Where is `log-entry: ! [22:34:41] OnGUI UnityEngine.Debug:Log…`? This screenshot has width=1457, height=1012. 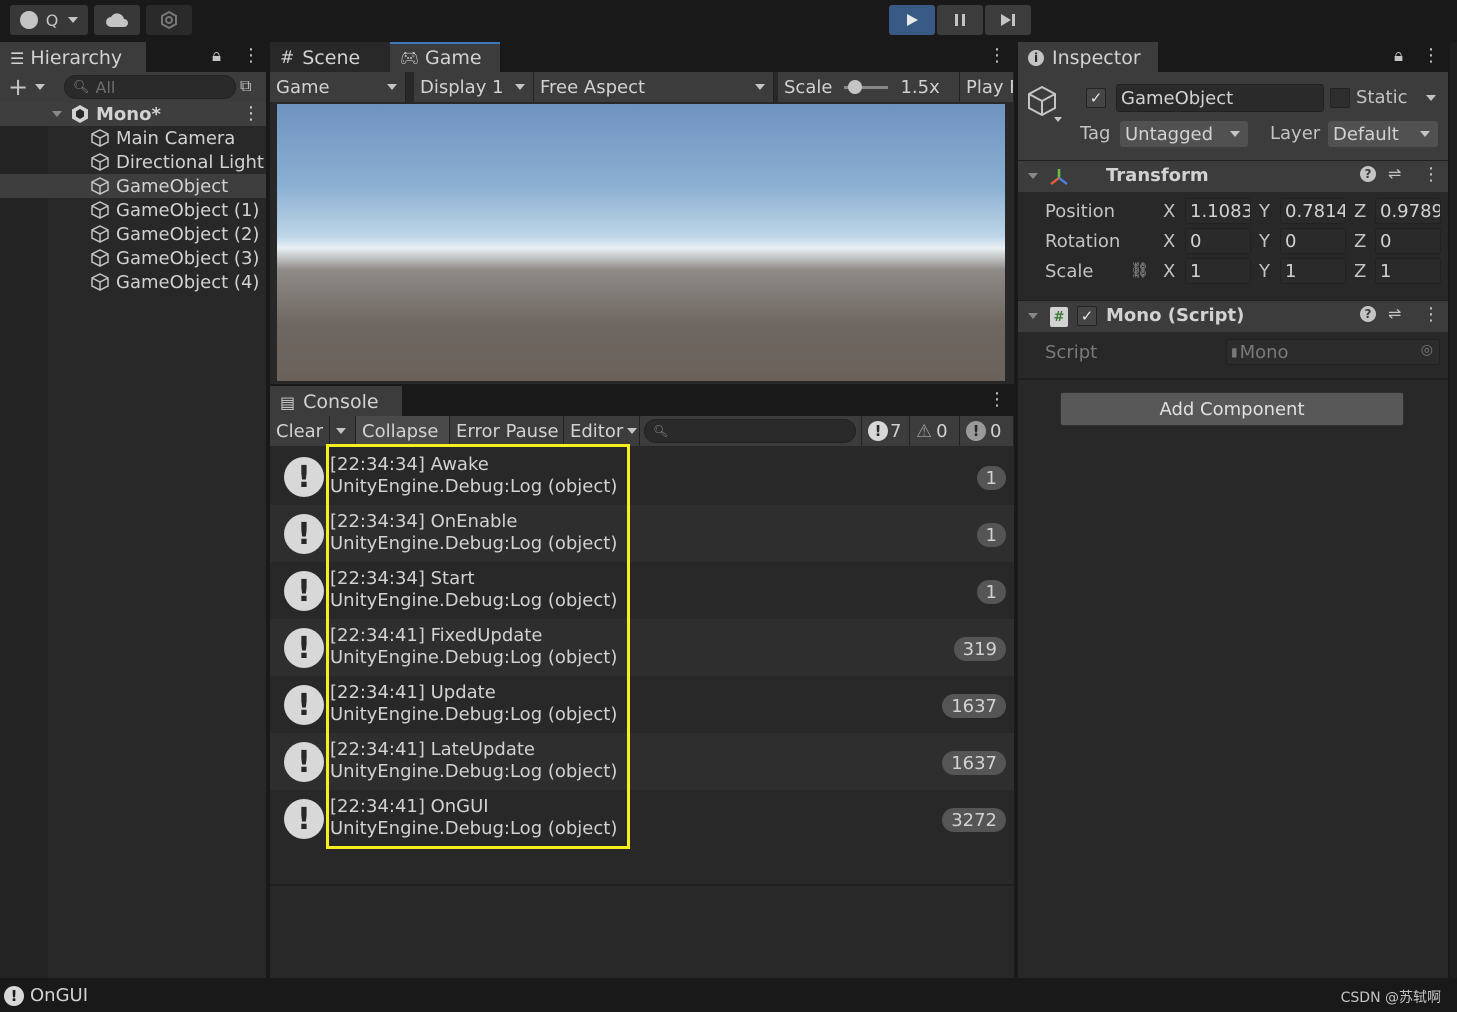 log-entry: ! [22:34:41] OnGUI UnityEngine.Debug:Log… is located at coordinates (642, 818).